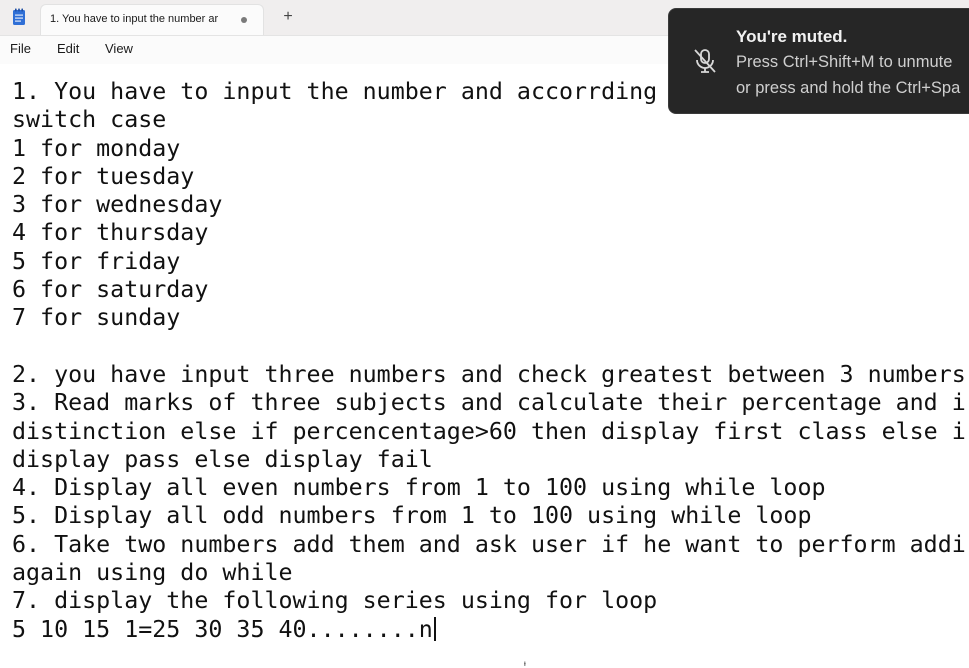  I want to click on editor-line: 7 for sunday, so click(96, 318).